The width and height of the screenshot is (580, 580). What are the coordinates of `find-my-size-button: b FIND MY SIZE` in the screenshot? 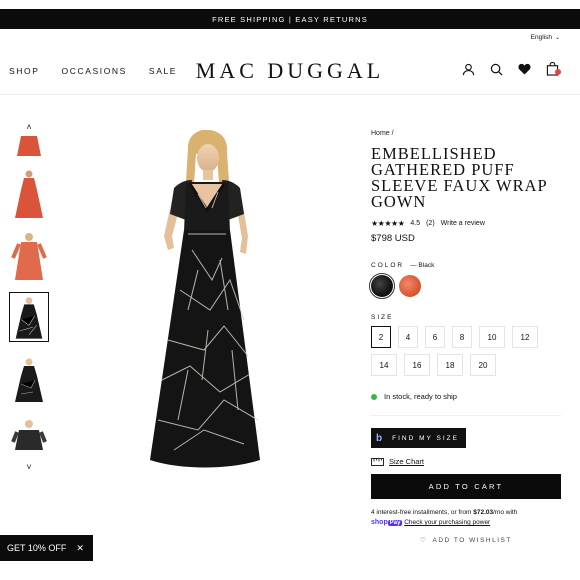 It's located at (418, 438).